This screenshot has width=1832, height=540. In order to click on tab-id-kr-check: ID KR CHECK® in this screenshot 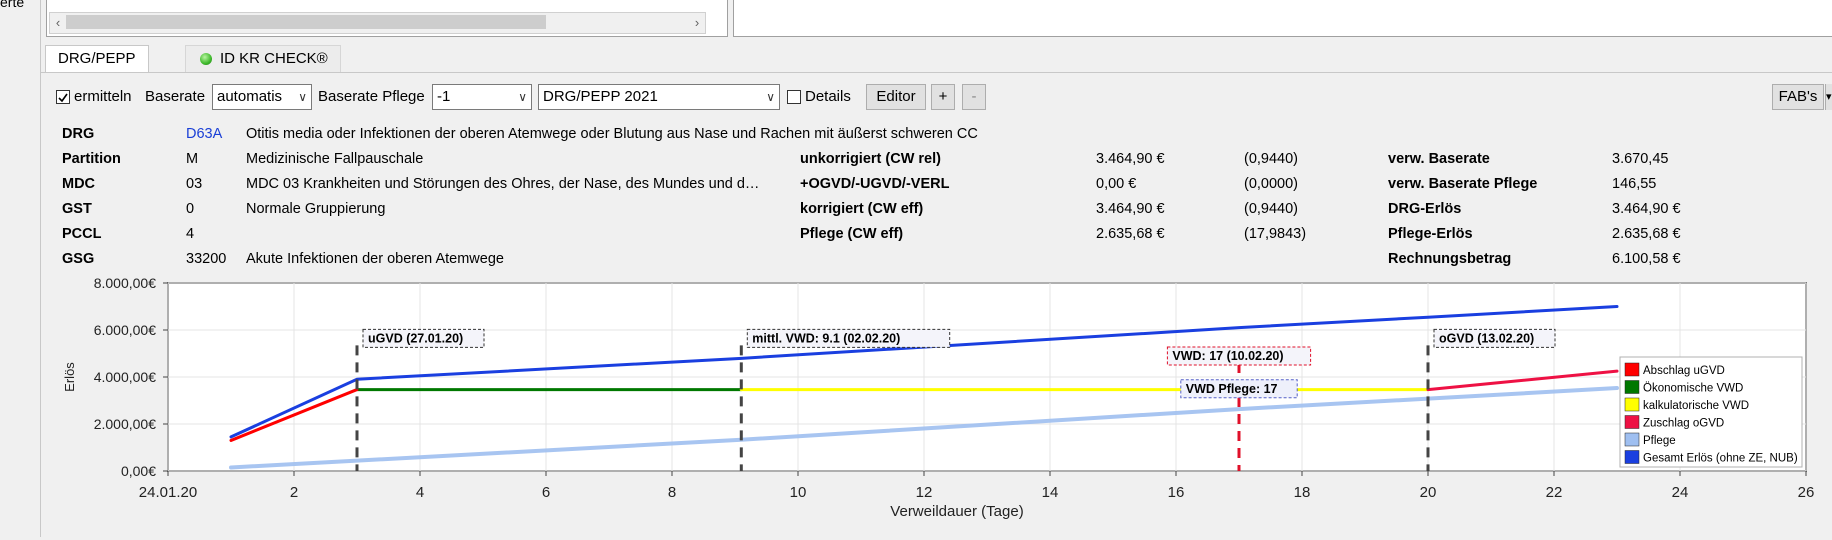, I will do `click(263, 58)`.